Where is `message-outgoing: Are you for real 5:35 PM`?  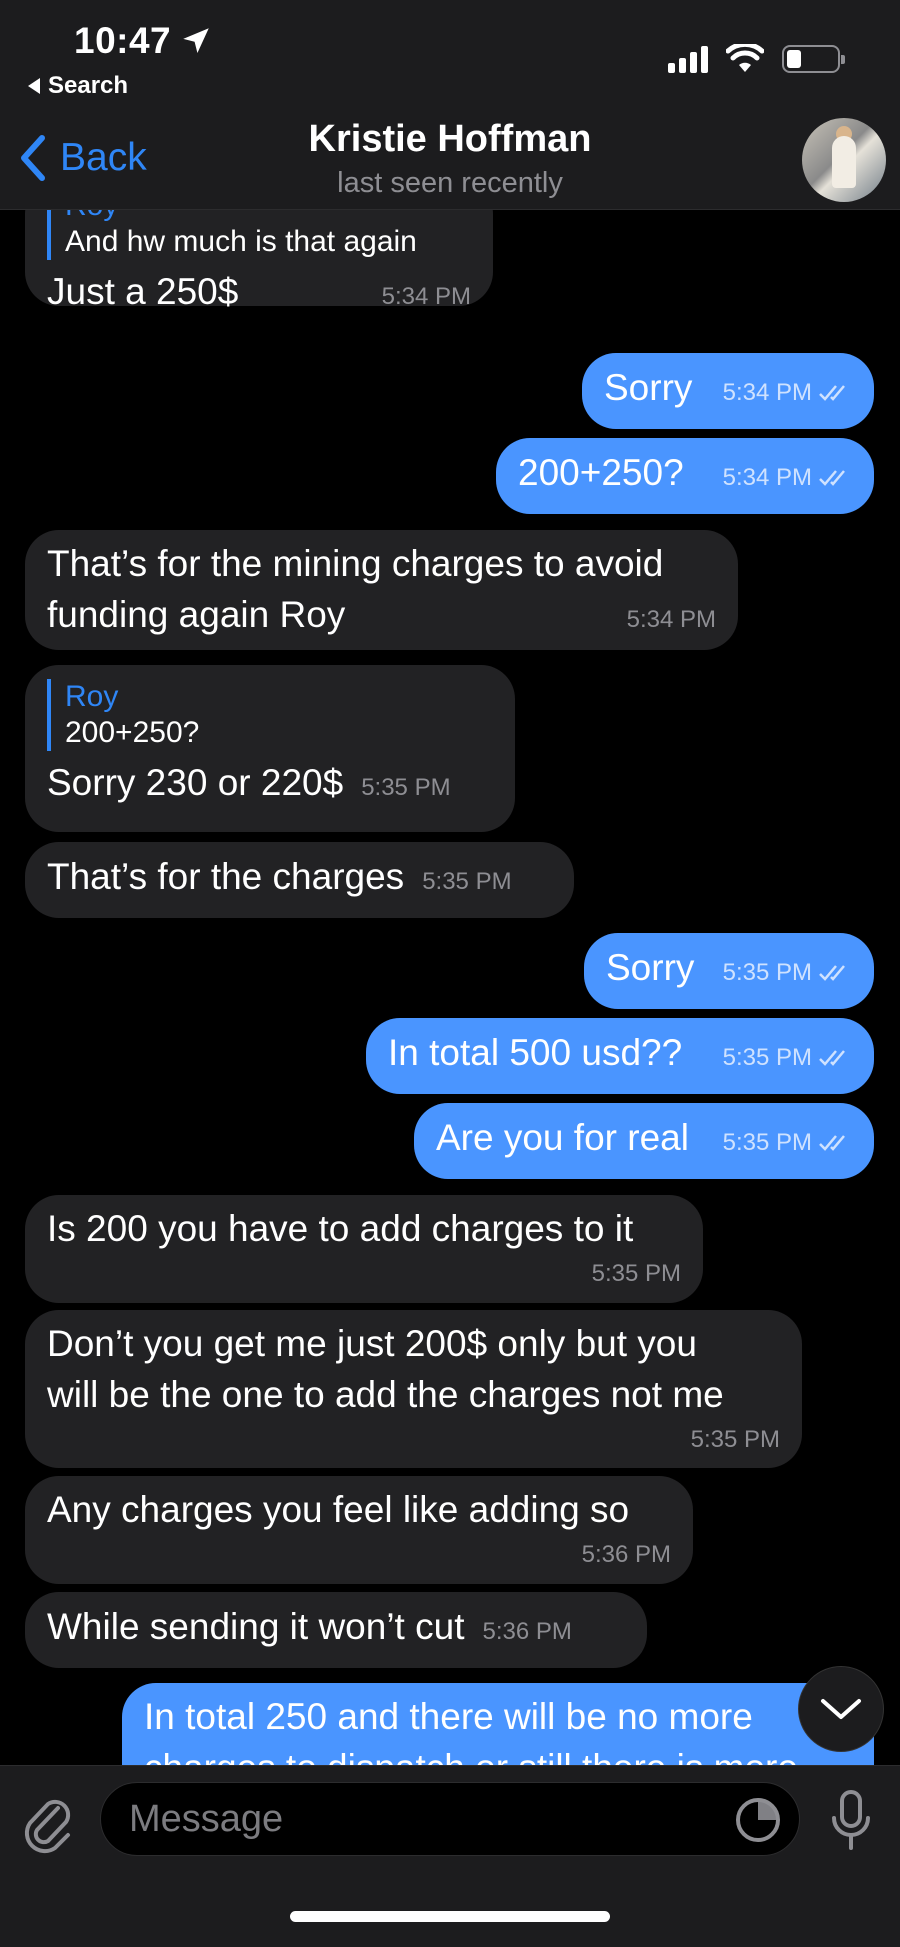
message-outgoing: Are you for real 5:35 PM is located at coordinates (644, 1141).